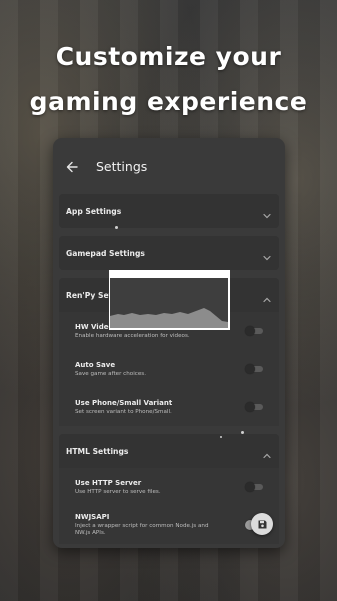 This screenshot has height=601, width=337. Describe the element at coordinates (168, 79) in the screenshot. I see `promo-headline: Customize your gaming experience` at that location.